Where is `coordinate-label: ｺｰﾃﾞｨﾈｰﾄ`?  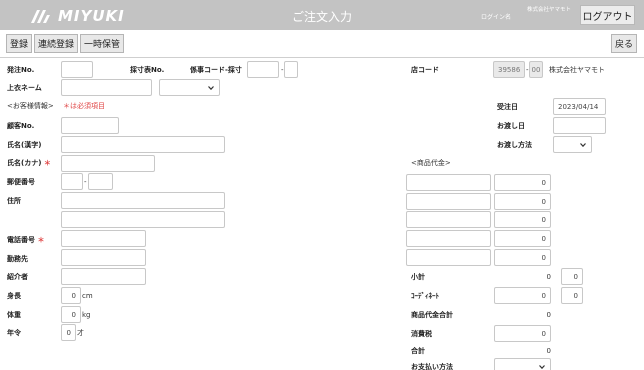
coordinate-label: ｺｰﾃﾞｨﾈｰﾄ is located at coordinates (425, 296).